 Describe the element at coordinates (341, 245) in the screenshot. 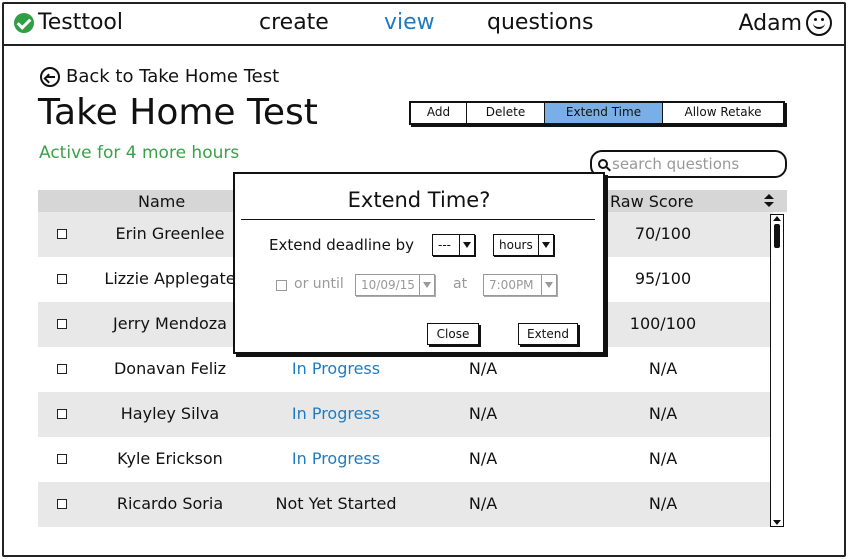

I see `extend-deadline-label: Extend deadline by` at that location.